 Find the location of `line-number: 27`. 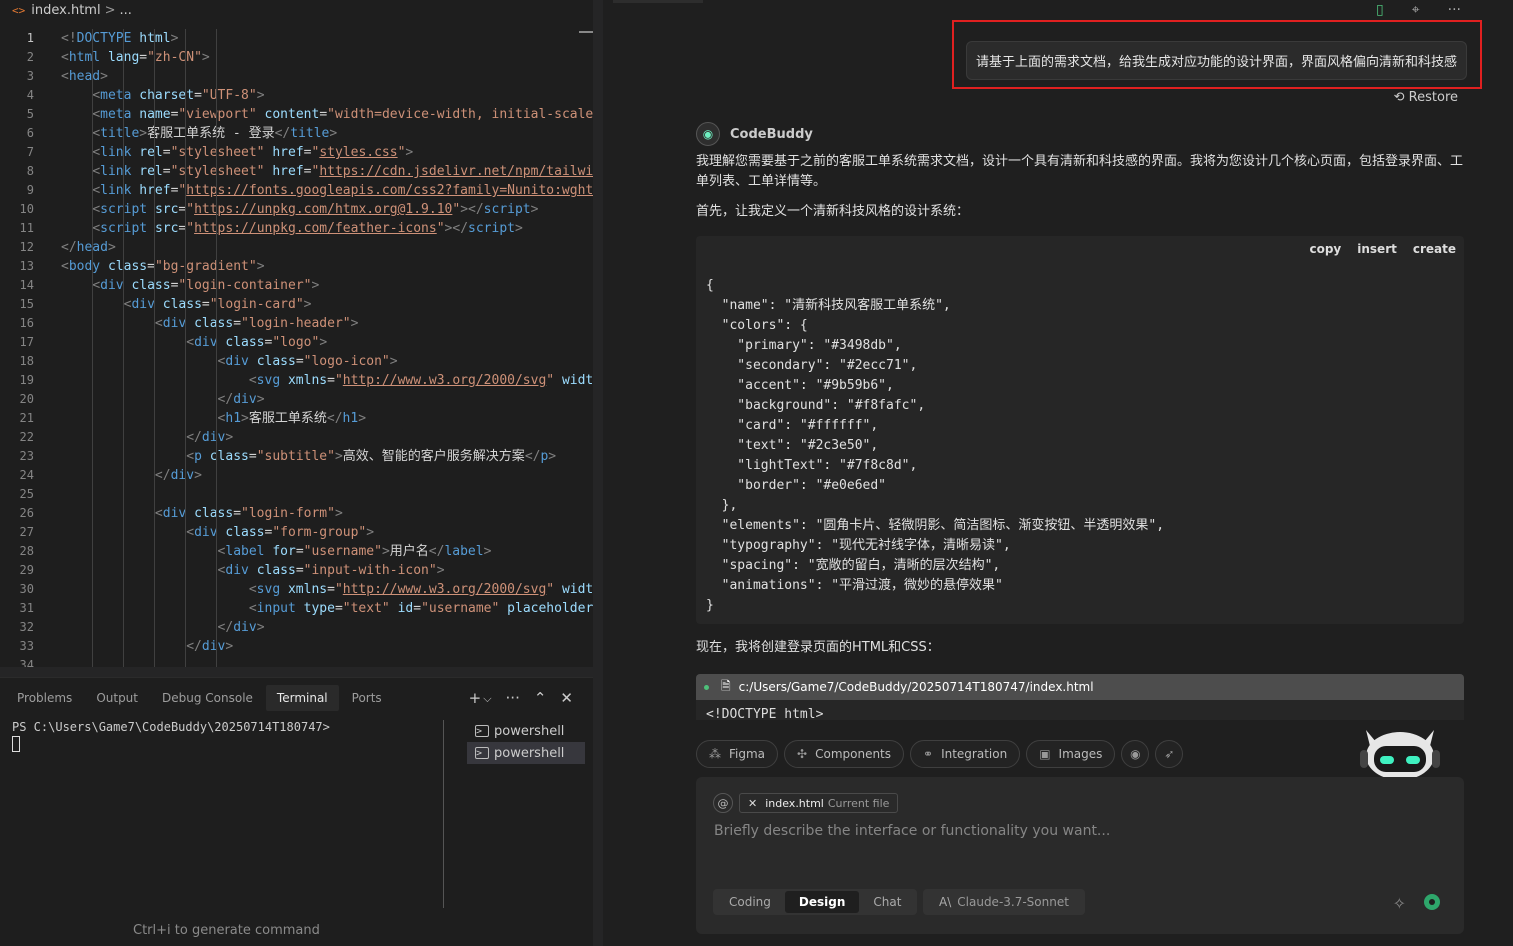

line-number: 27 is located at coordinates (26, 532).